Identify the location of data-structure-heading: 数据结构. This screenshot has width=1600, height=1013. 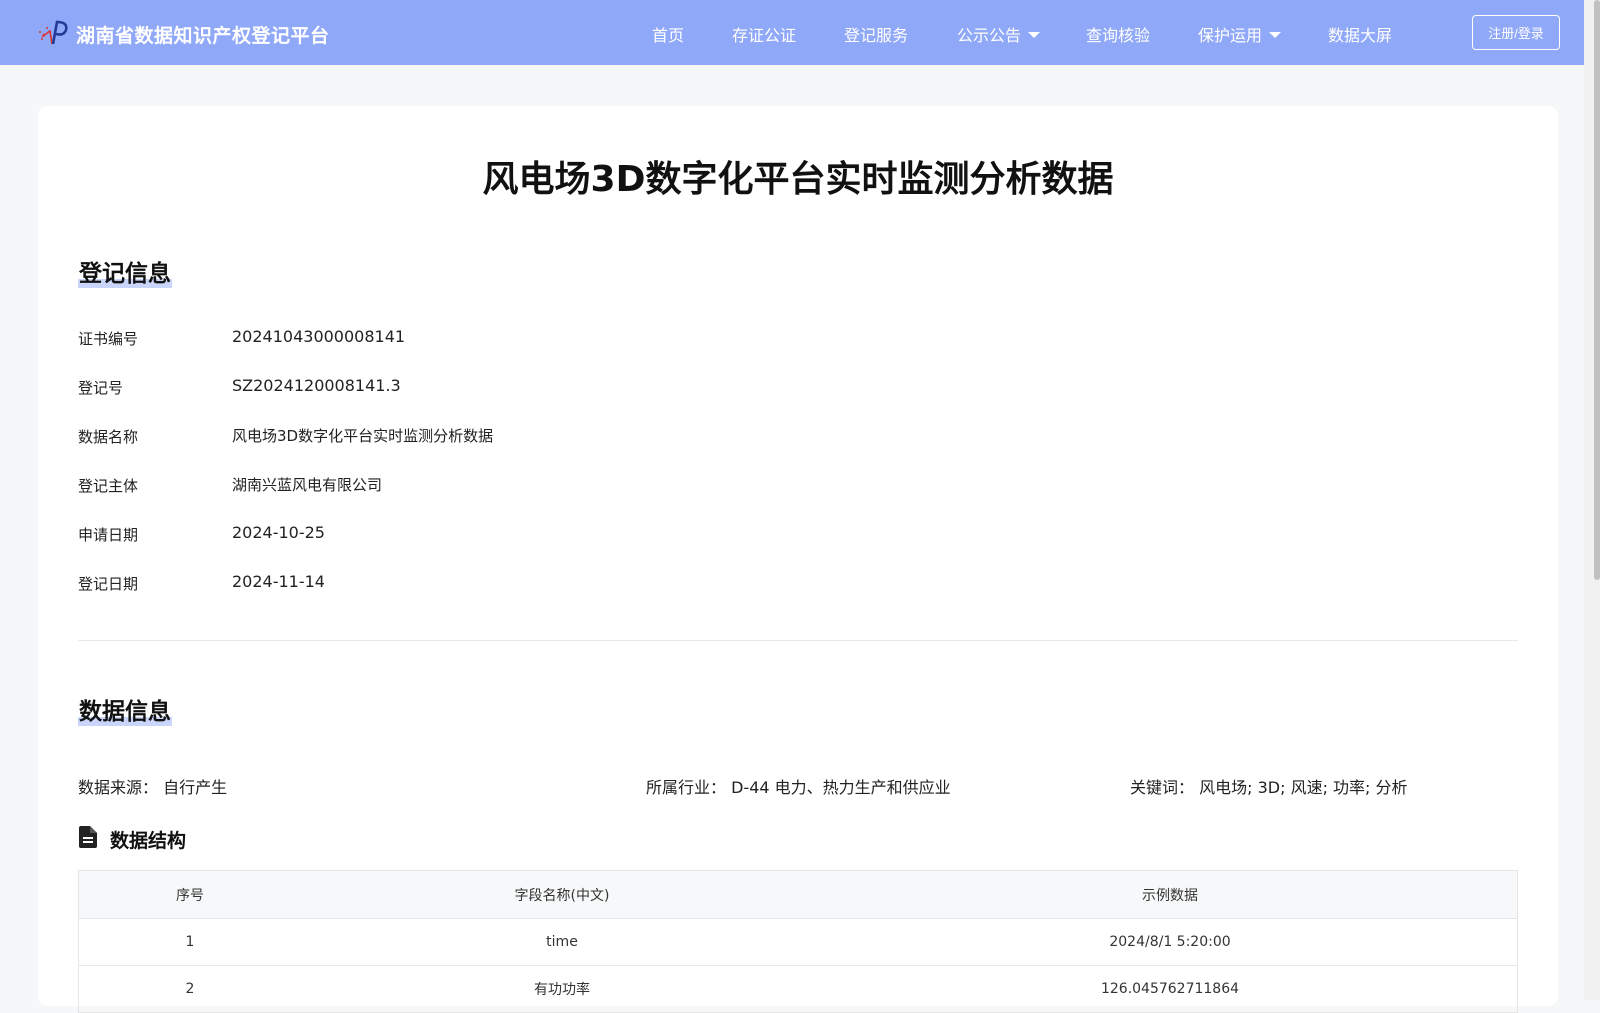
(132, 839).